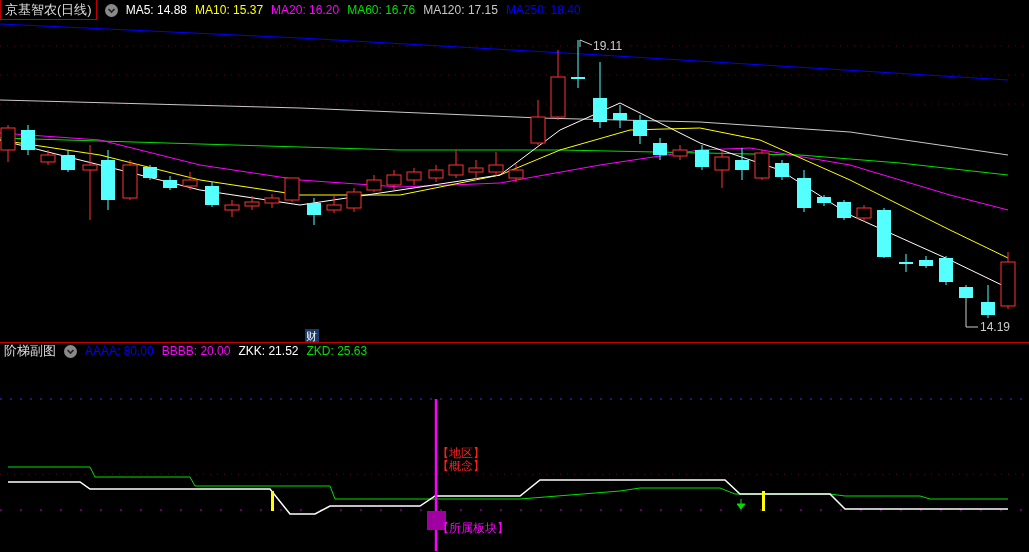 The width and height of the screenshot is (1029, 552). Describe the element at coordinates (608, 46) in the screenshot. I see `price-label: 19.11` at that location.